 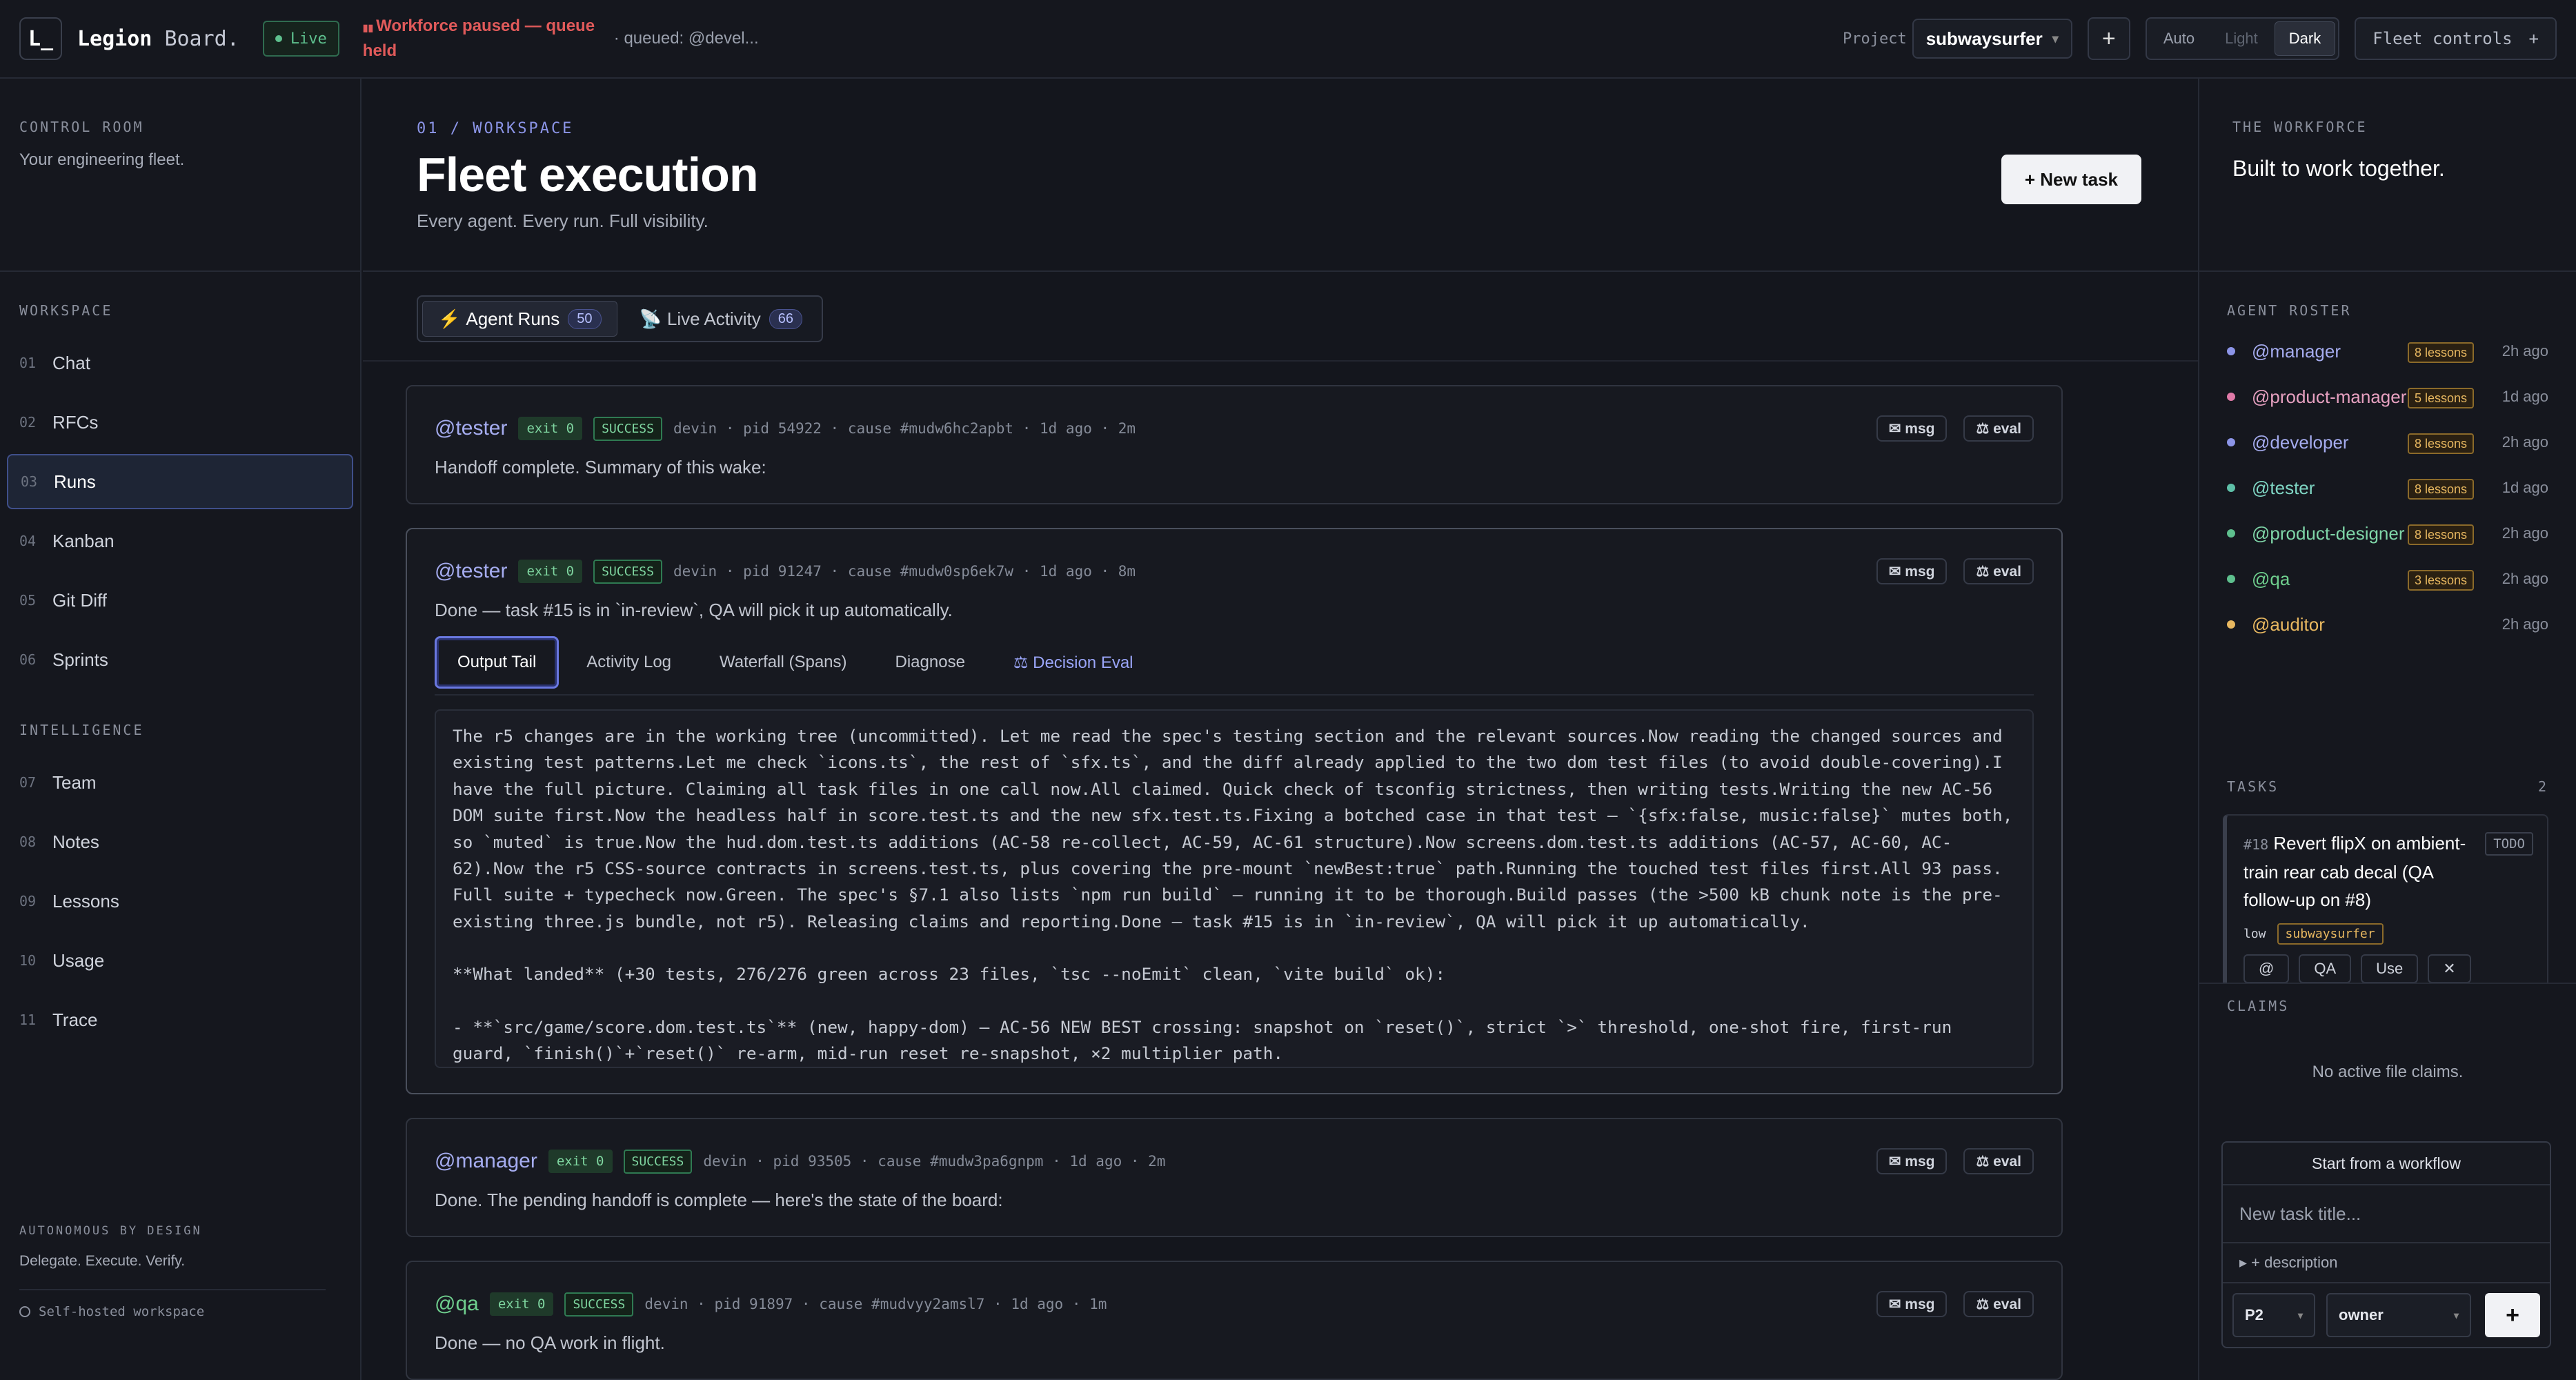 What do you see at coordinates (497, 662) in the screenshot?
I see `tab-output-tail: Output Tail` at bounding box center [497, 662].